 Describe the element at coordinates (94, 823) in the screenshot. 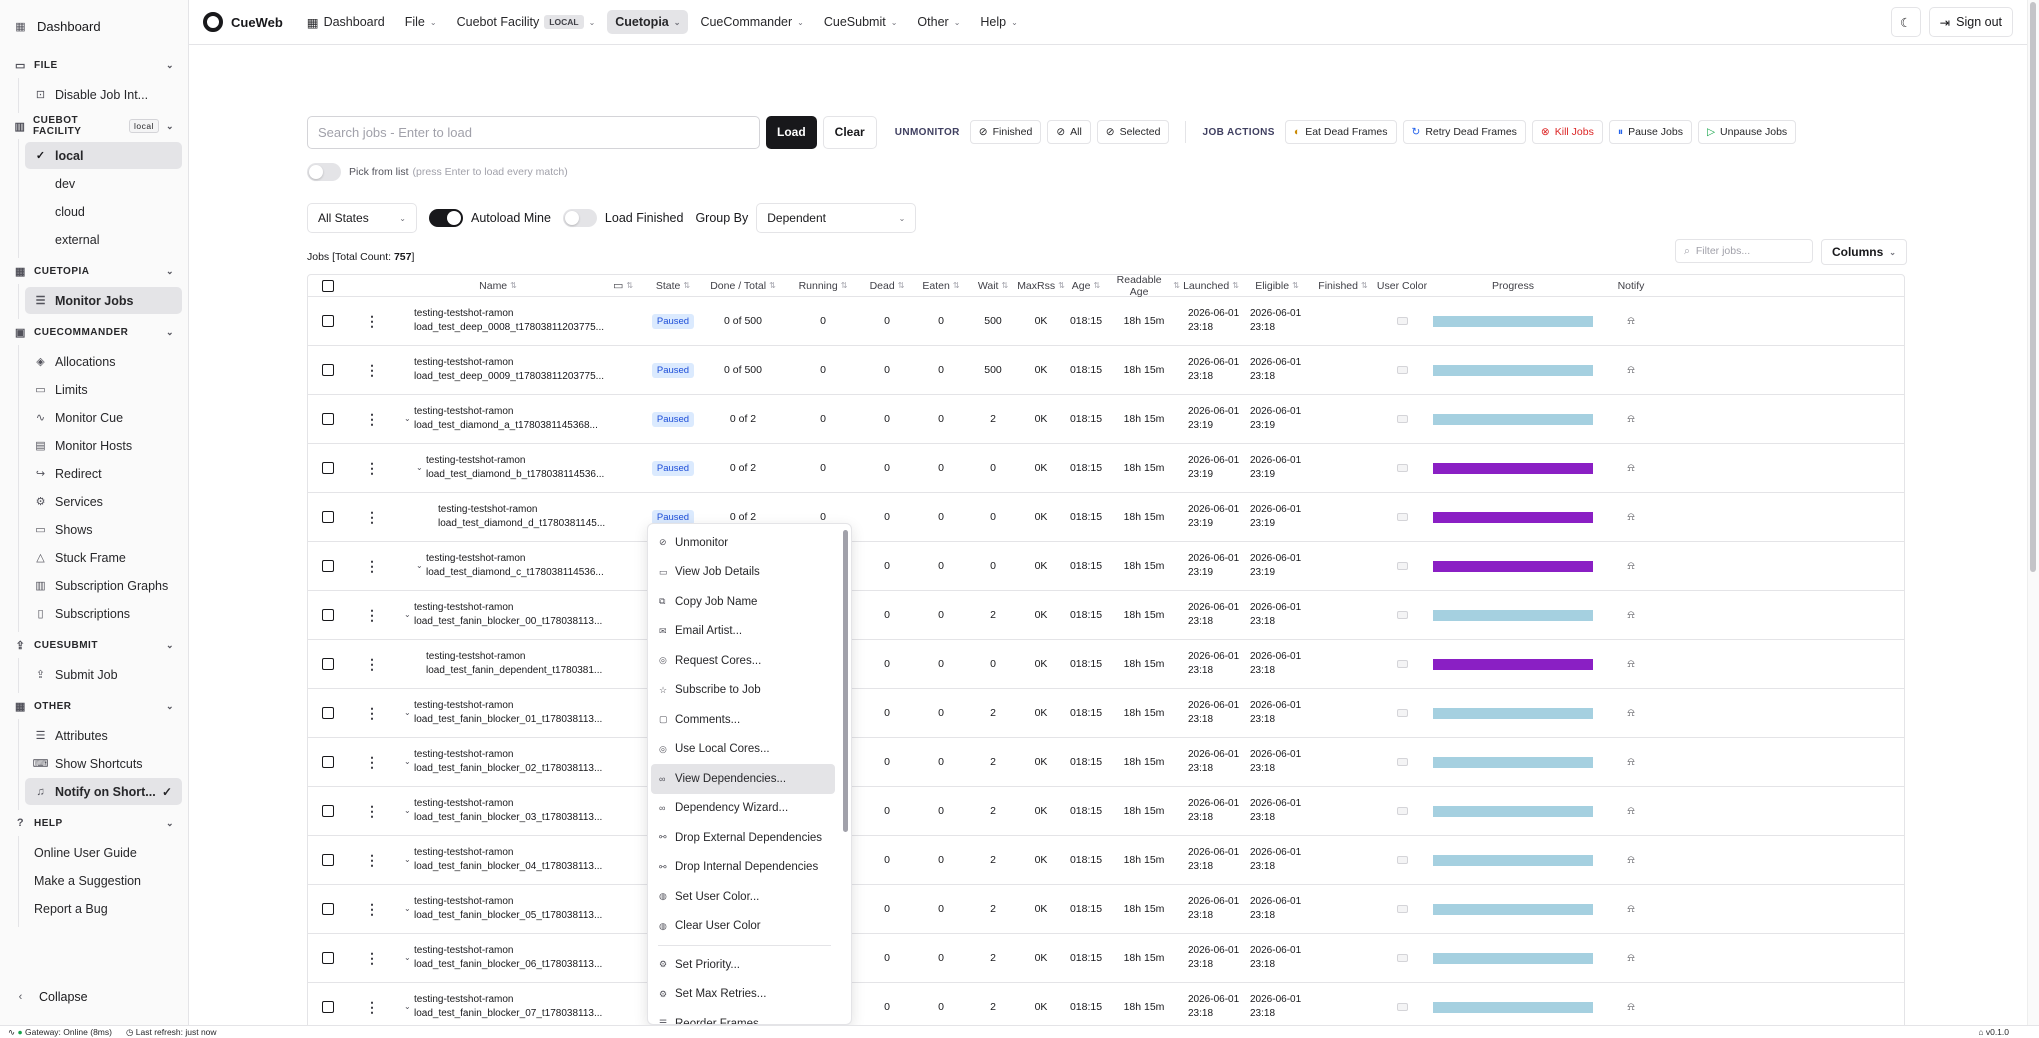

I see `sidebar-section-help: ? HELP ⌄` at that location.